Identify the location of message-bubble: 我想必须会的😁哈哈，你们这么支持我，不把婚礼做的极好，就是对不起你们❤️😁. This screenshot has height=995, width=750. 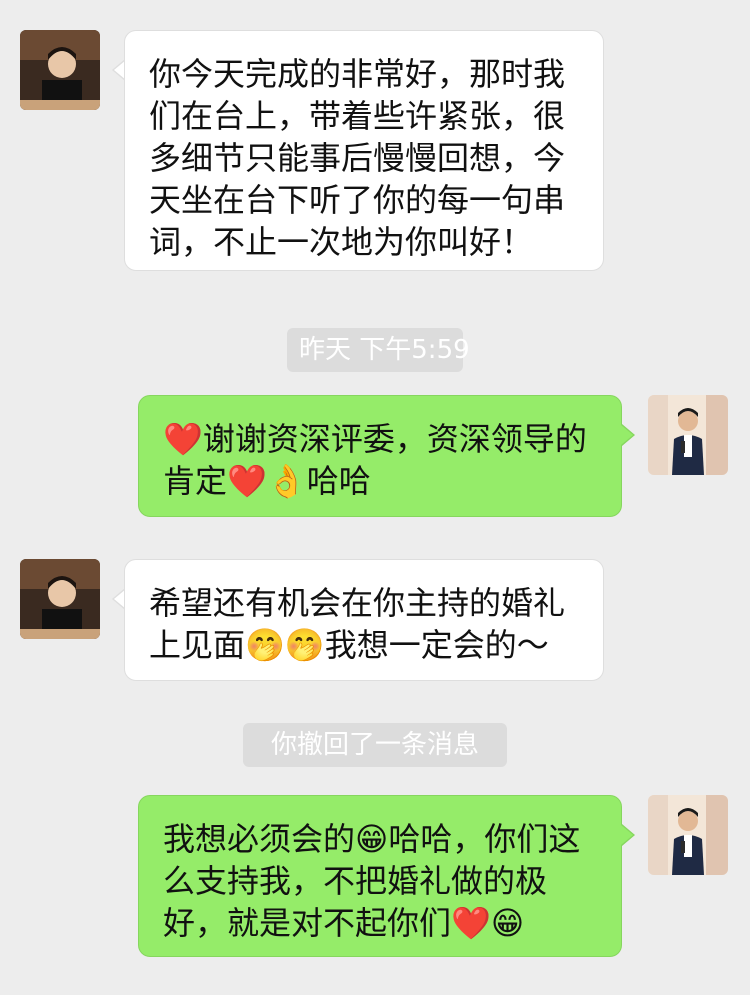
(380, 876).